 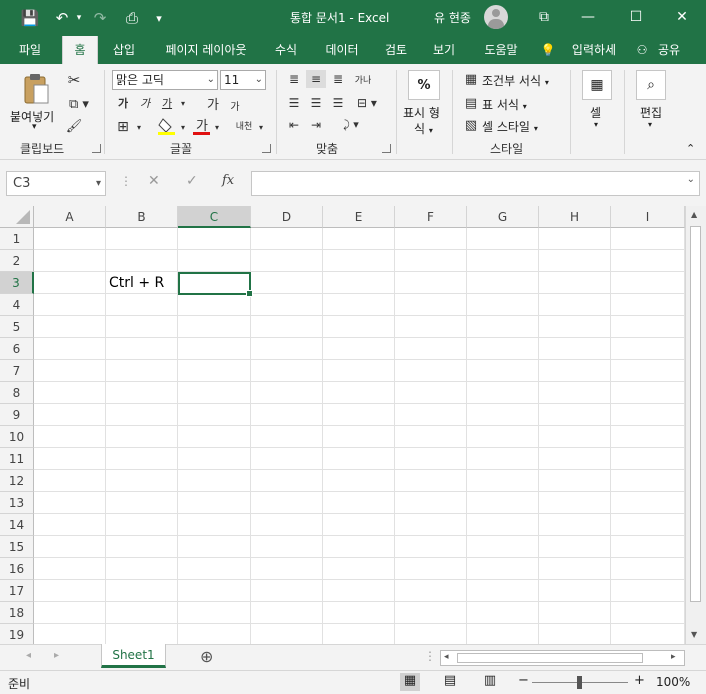 I want to click on row-header-18: 18, so click(x=17, y=613).